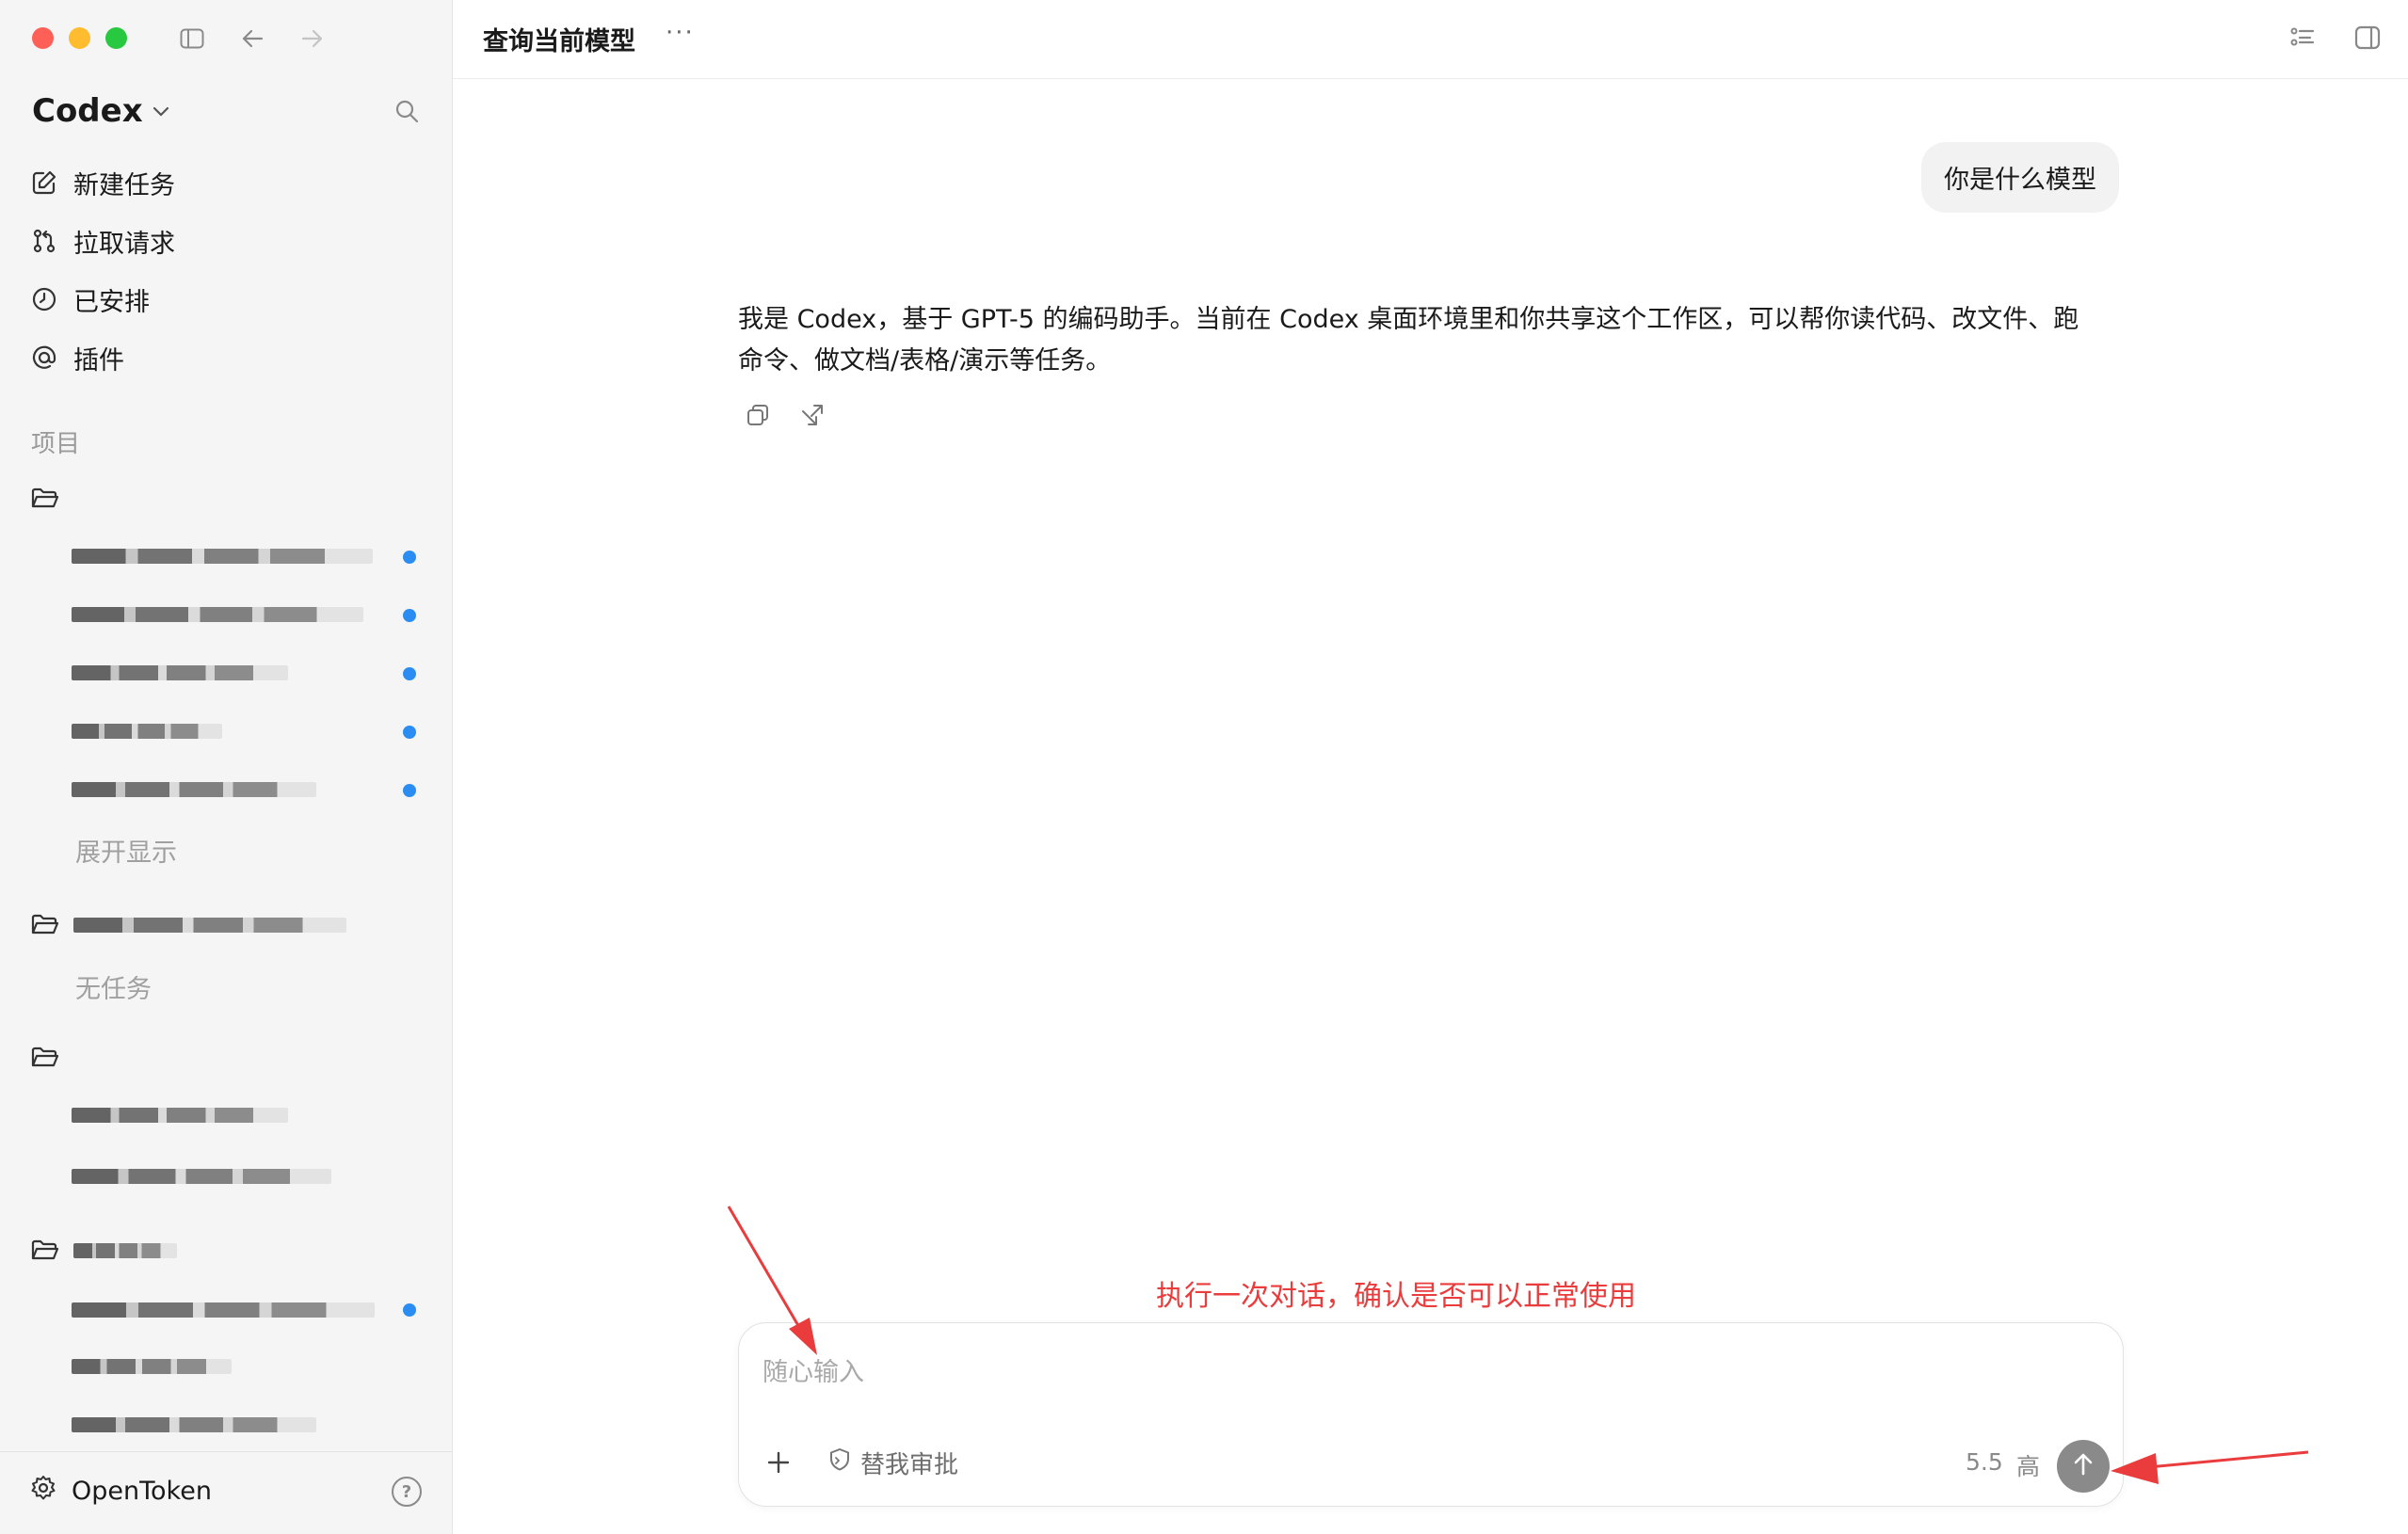  What do you see at coordinates (44, 358) in the screenshot?
I see `at-icon` at bounding box center [44, 358].